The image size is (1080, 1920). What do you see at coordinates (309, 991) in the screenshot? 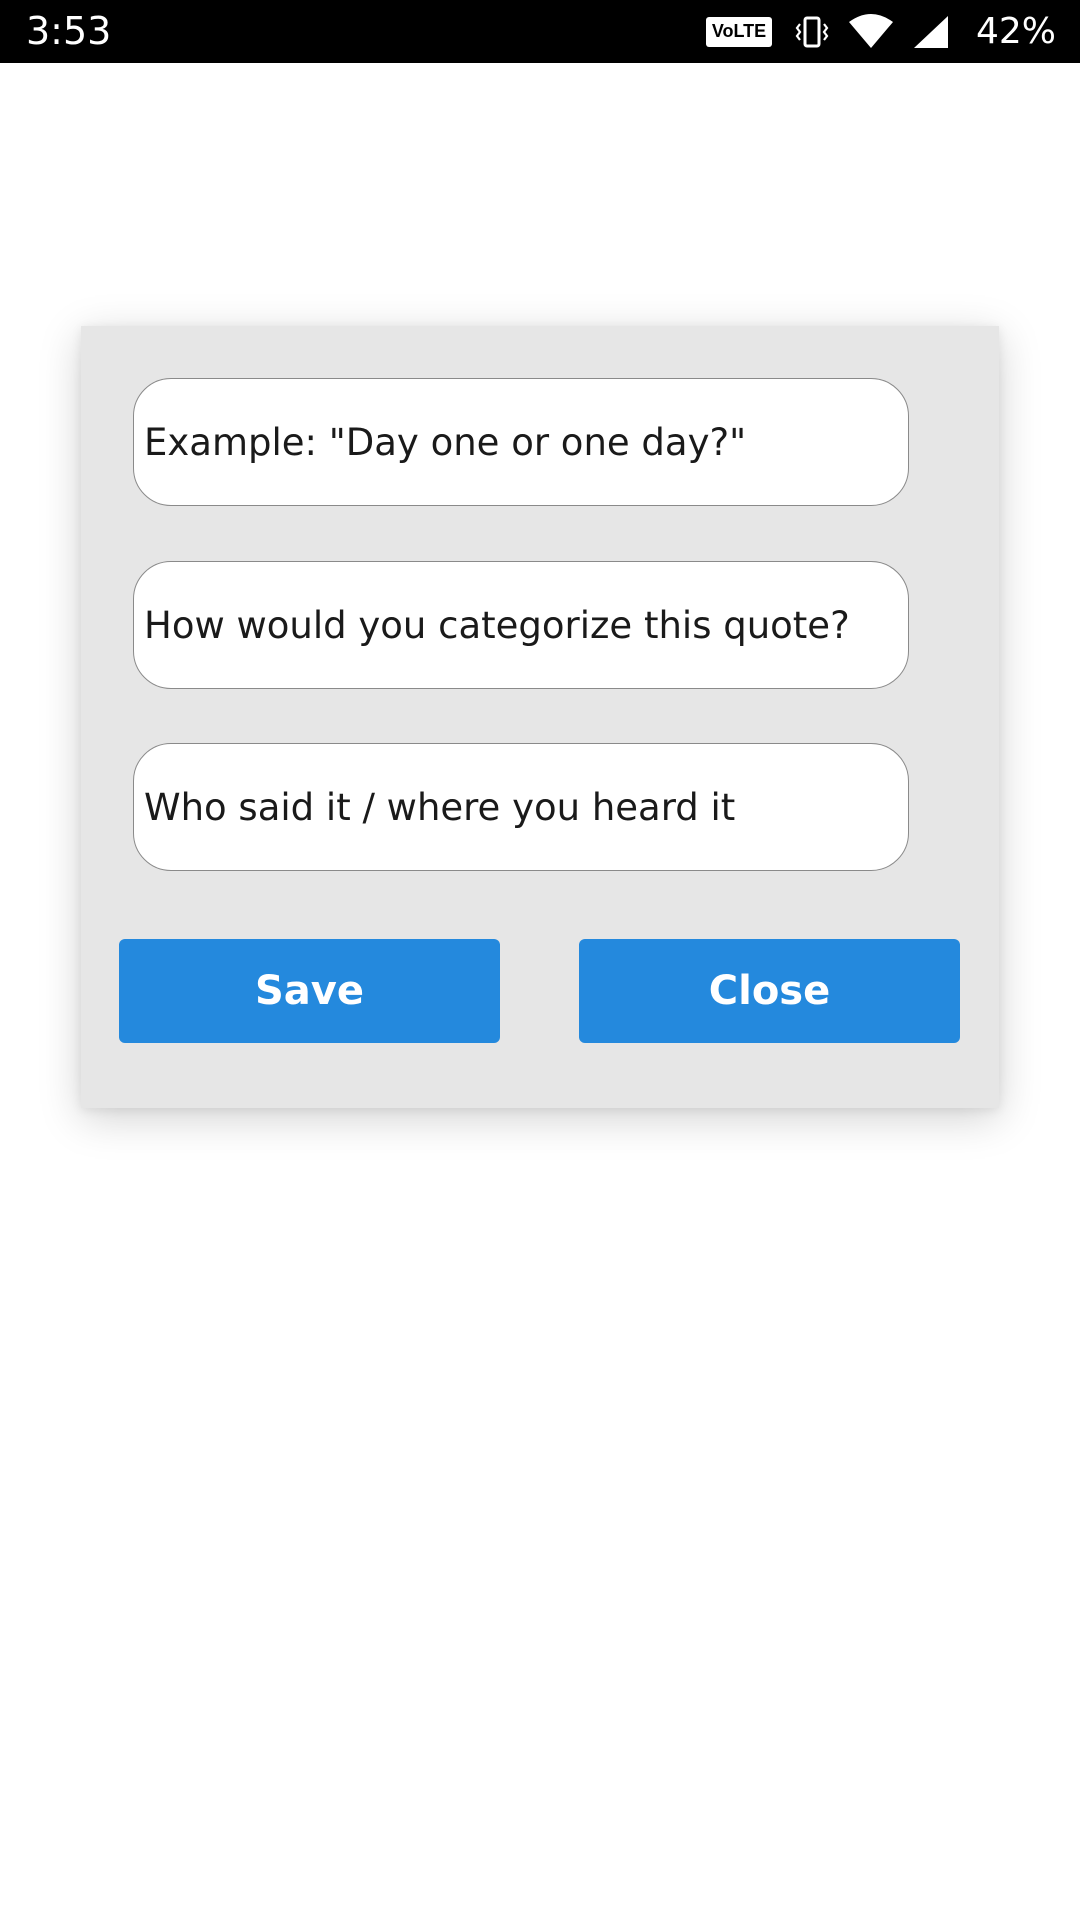
I see `save-button: Save` at bounding box center [309, 991].